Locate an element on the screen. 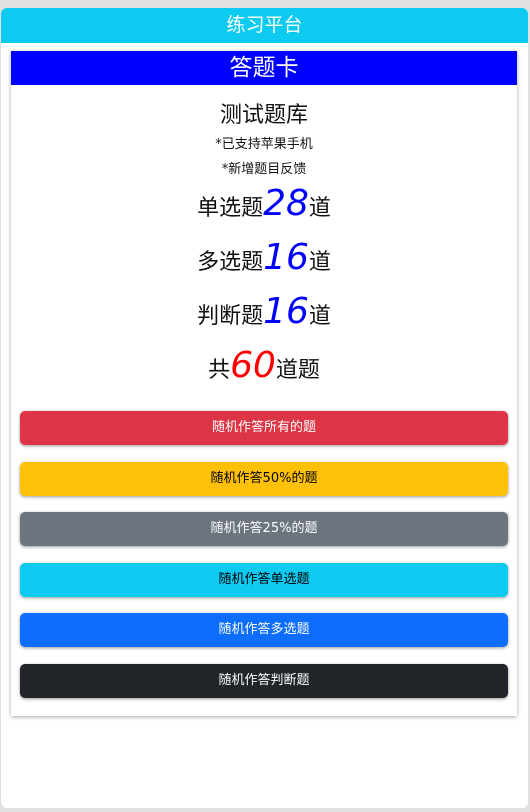 This screenshot has width=530, height=812. total-count: 共60道题 is located at coordinates (264, 365).